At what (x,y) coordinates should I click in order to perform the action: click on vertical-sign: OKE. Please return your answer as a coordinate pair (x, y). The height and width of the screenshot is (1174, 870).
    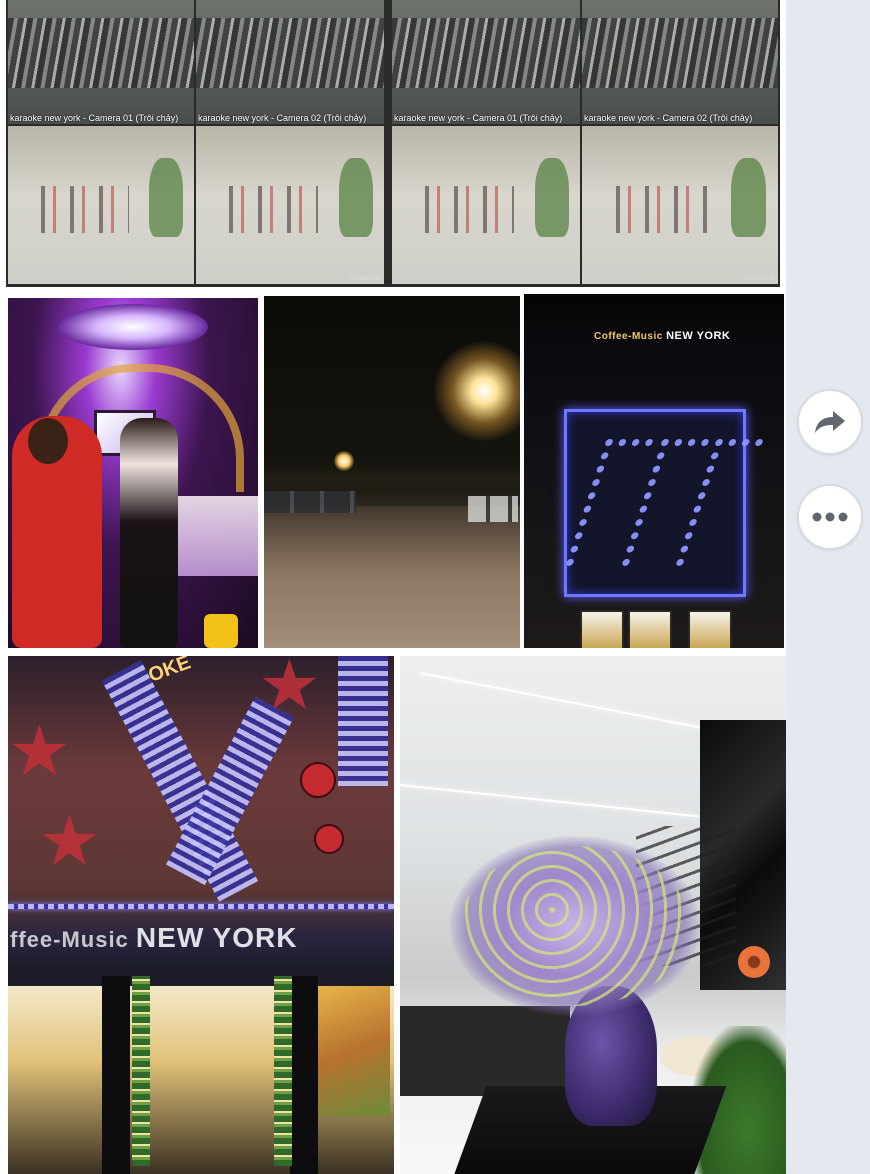
    Looking at the image, I should click on (169, 671).